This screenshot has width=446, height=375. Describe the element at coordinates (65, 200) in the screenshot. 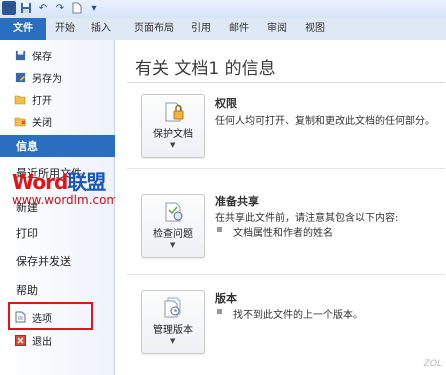

I see `watermark-url: www.wordlm.com` at that location.